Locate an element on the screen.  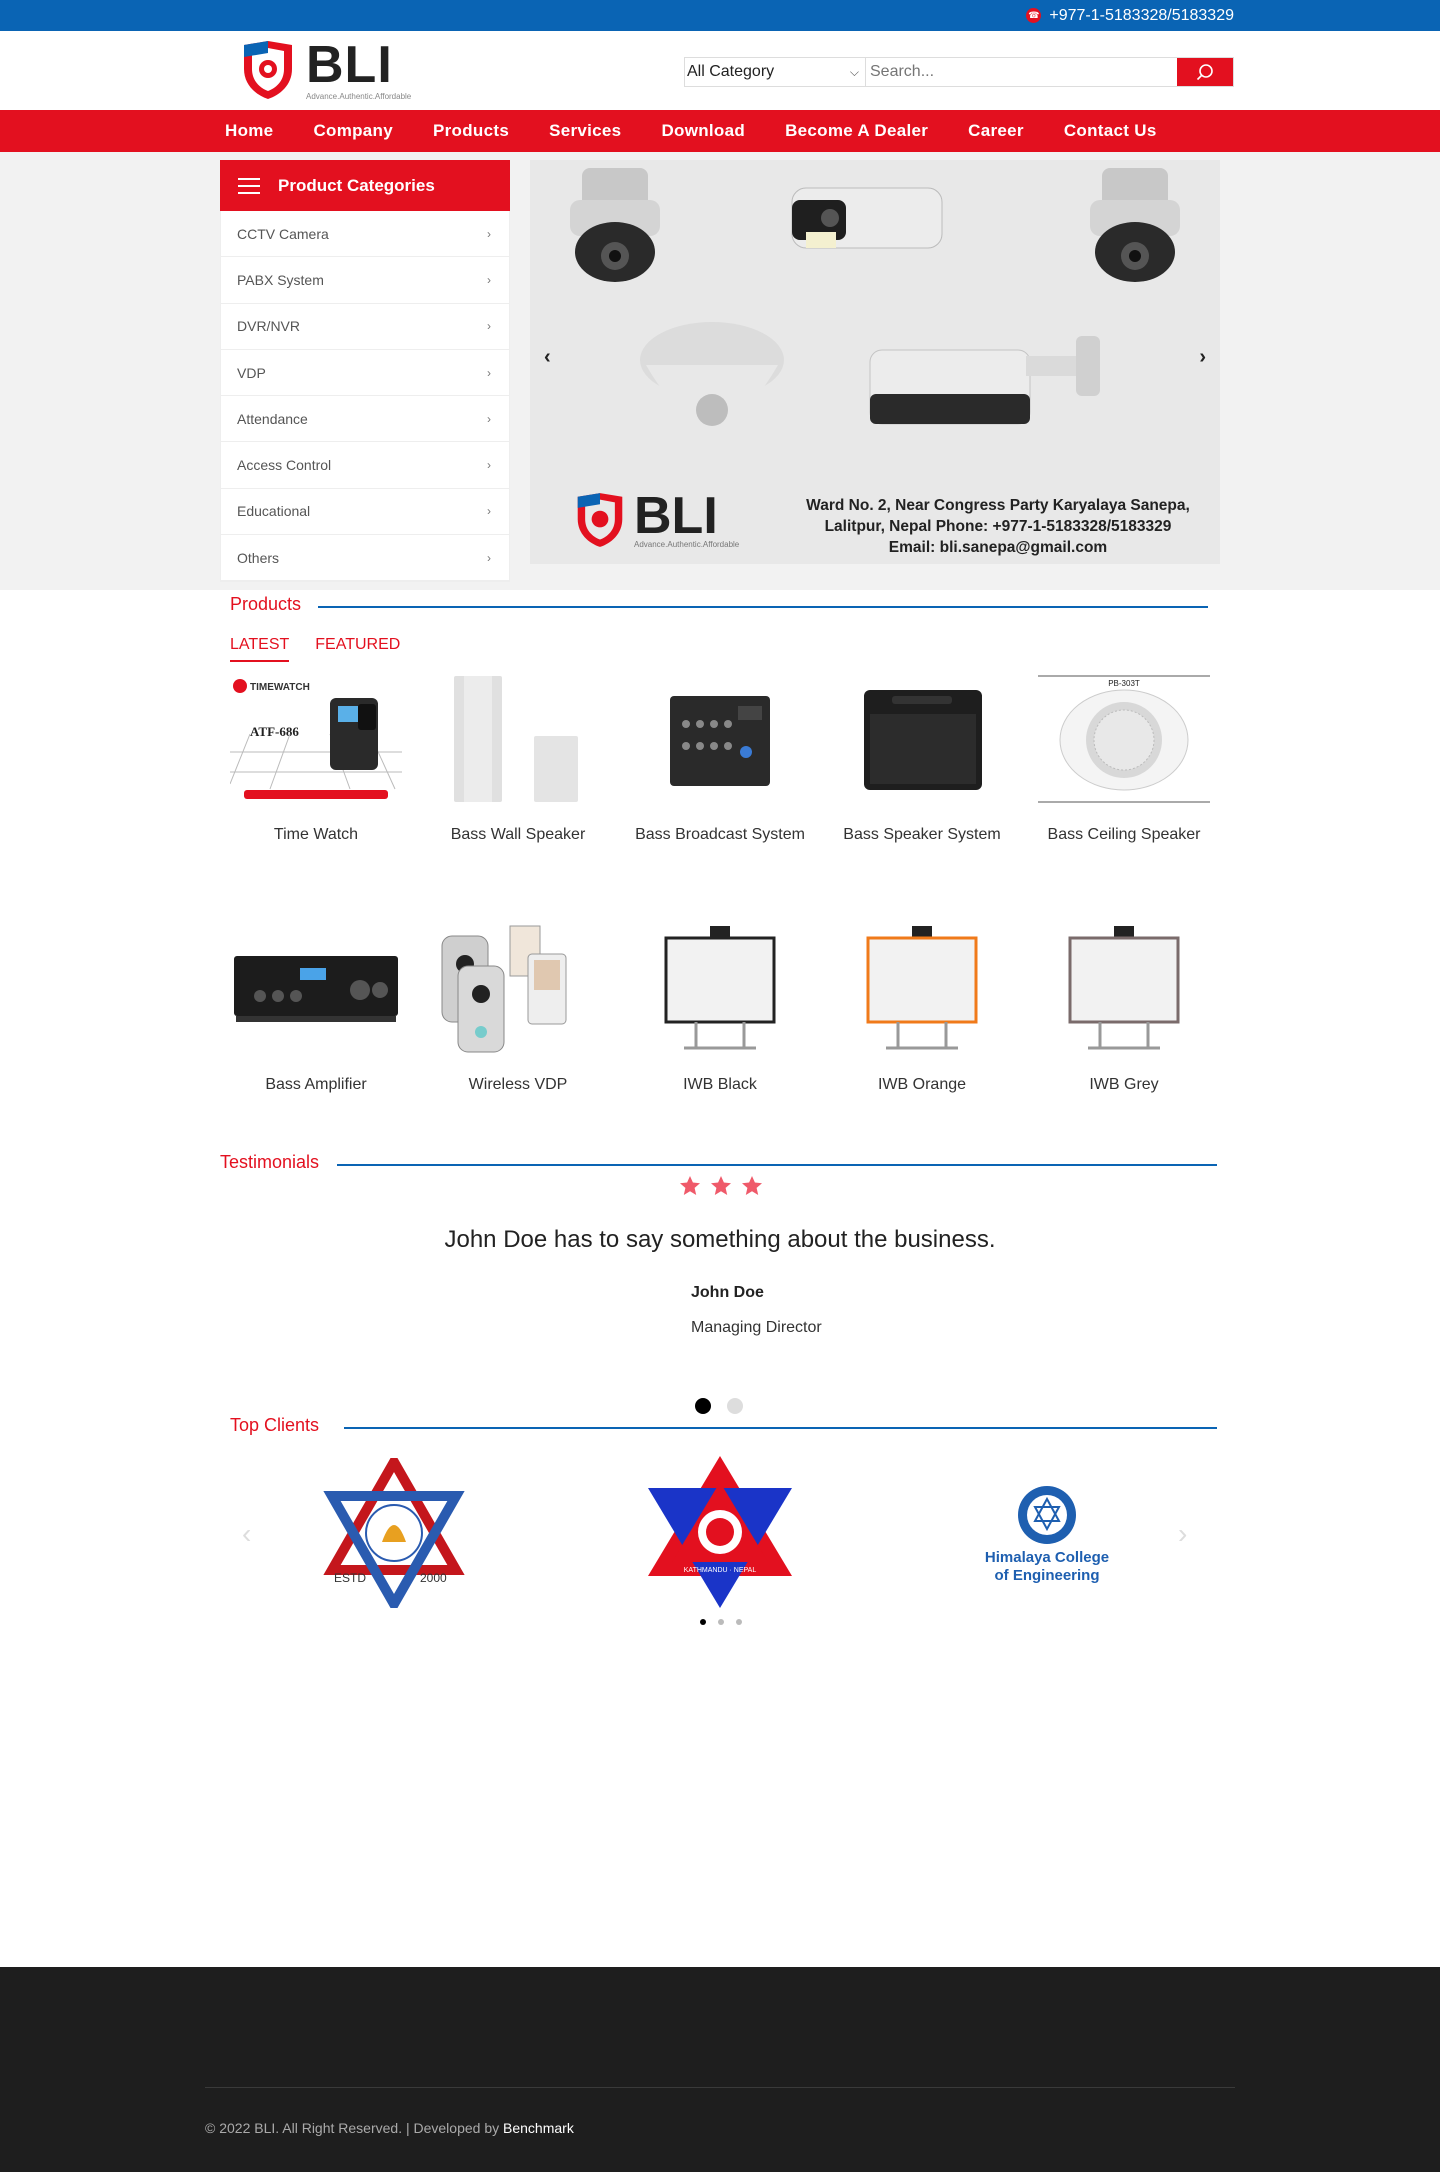
slider-brand: BLI is located at coordinates (676, 515).